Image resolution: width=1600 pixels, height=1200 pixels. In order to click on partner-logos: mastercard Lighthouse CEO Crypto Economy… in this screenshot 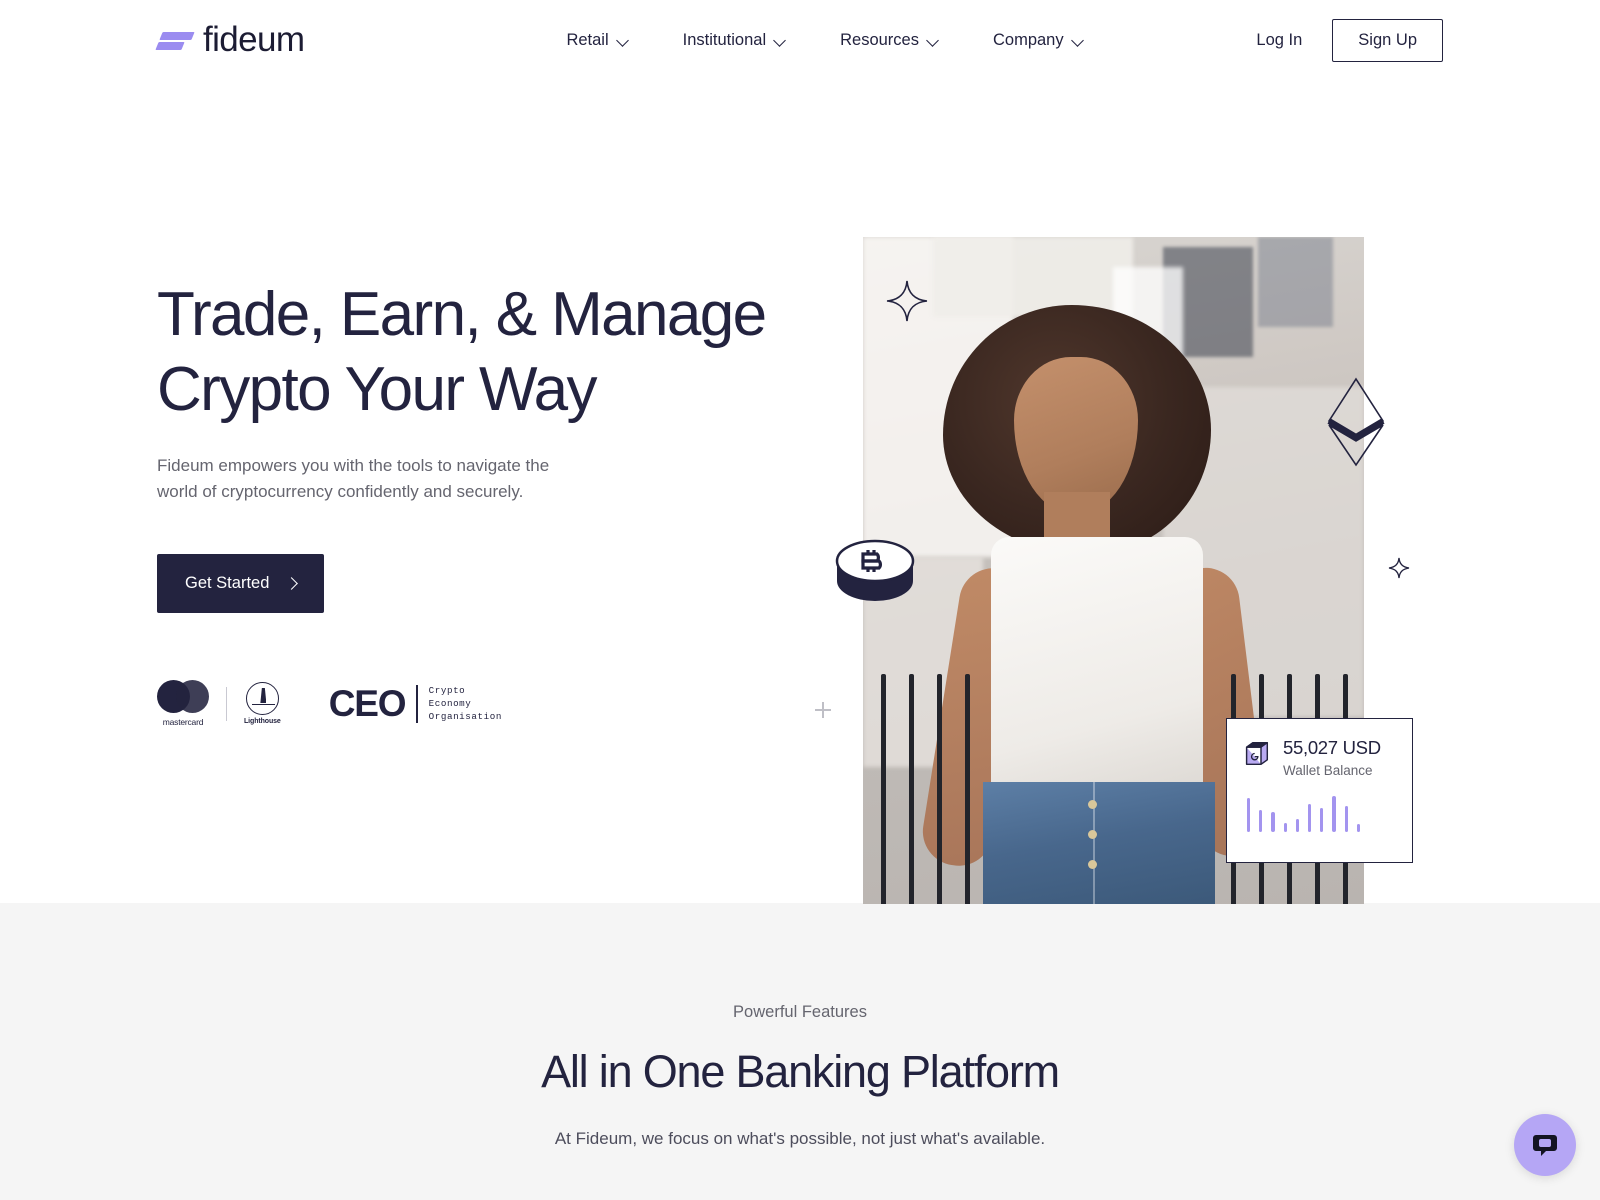, I will do `click(477, 703)`.